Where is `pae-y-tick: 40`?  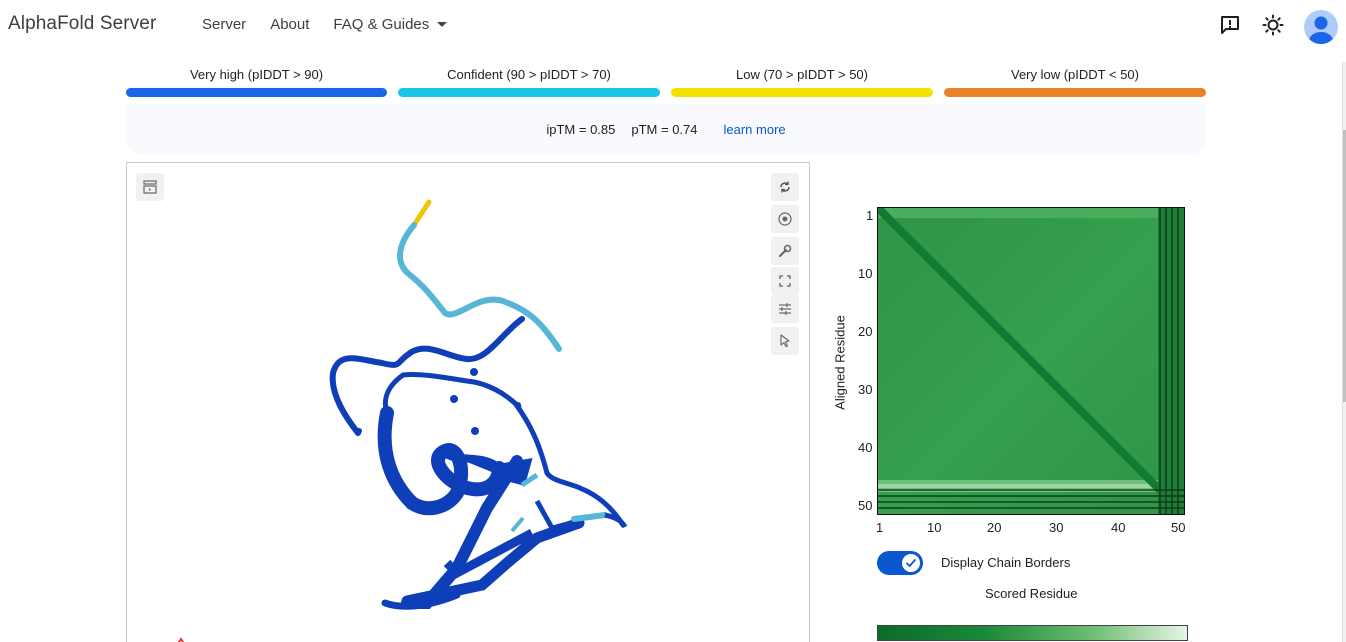
pae-y-tick: 40 is located at coordinates (865, 447).